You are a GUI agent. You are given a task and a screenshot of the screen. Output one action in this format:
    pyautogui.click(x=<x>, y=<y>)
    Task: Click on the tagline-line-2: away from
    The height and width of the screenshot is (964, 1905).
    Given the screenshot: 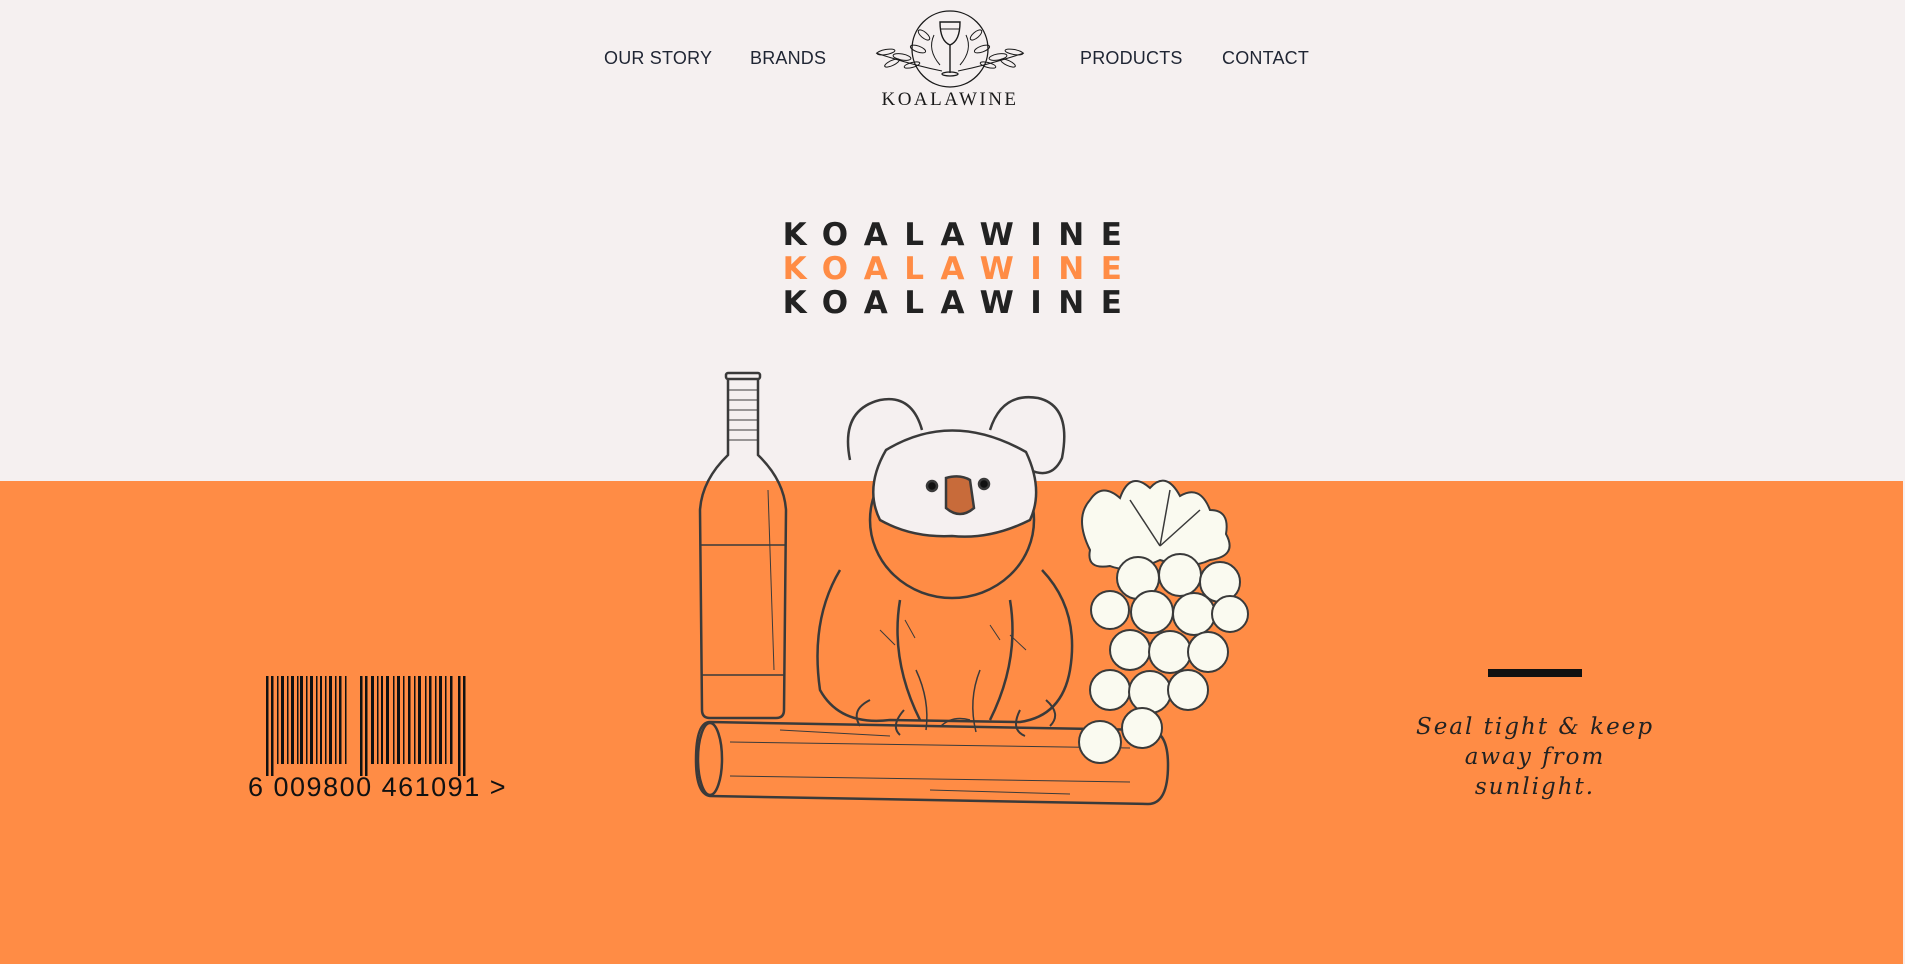 What is the action you would take?
    pyautogui.click(x=1535, y=757)
    